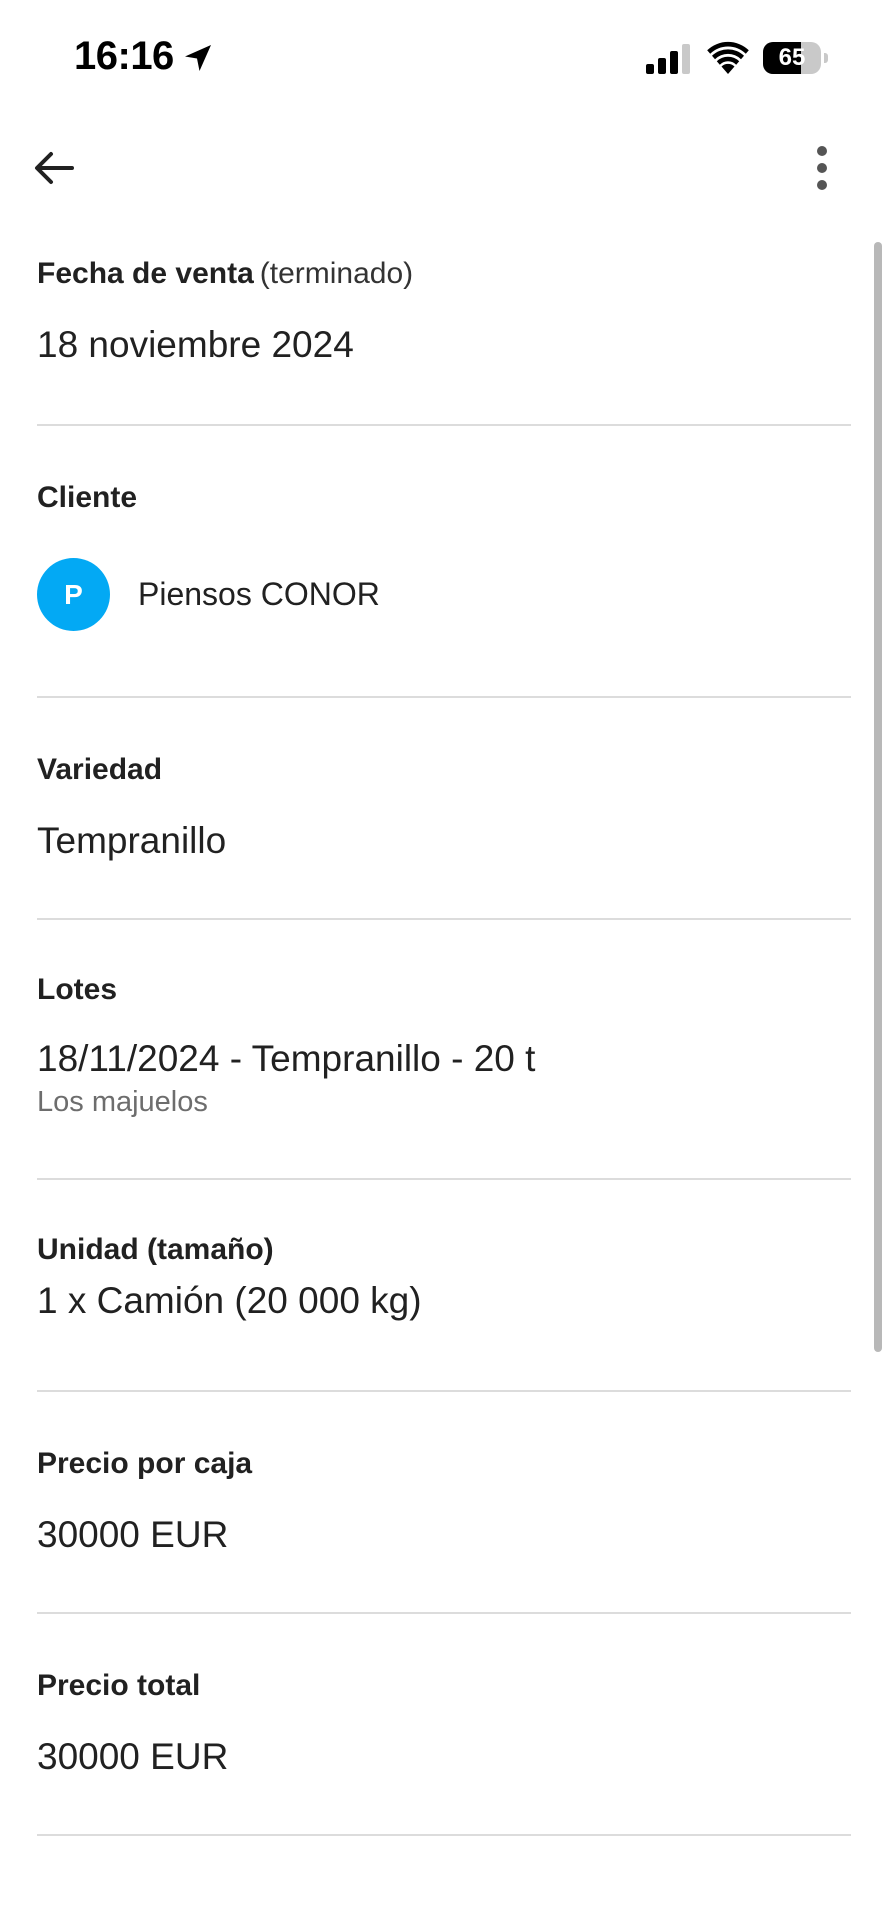 The height and width of the screenshot is (1920, 887). I want to click on location-arrow-icon, so click(198, 58).